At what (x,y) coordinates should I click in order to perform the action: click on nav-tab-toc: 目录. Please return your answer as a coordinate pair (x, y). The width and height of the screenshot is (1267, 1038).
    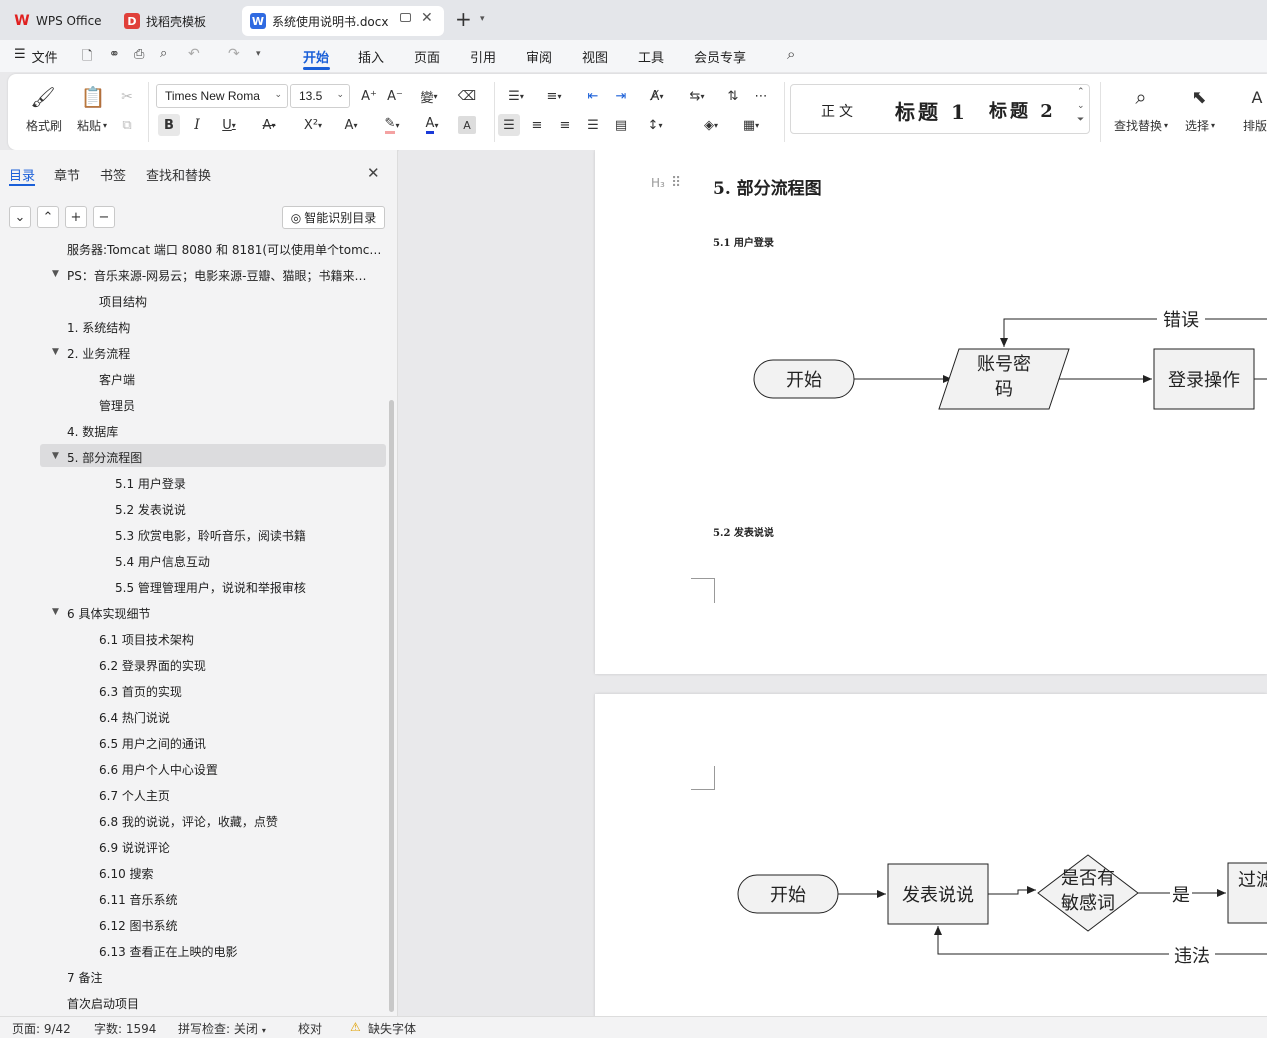
    Looking at the image, I should click on (22, 174).